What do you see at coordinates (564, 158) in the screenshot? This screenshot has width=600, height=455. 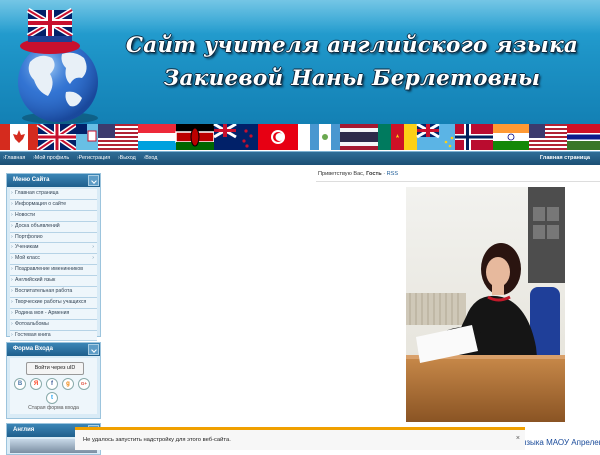 I see `nav-current-page: Главная страница` at bounding box center [564, 158].